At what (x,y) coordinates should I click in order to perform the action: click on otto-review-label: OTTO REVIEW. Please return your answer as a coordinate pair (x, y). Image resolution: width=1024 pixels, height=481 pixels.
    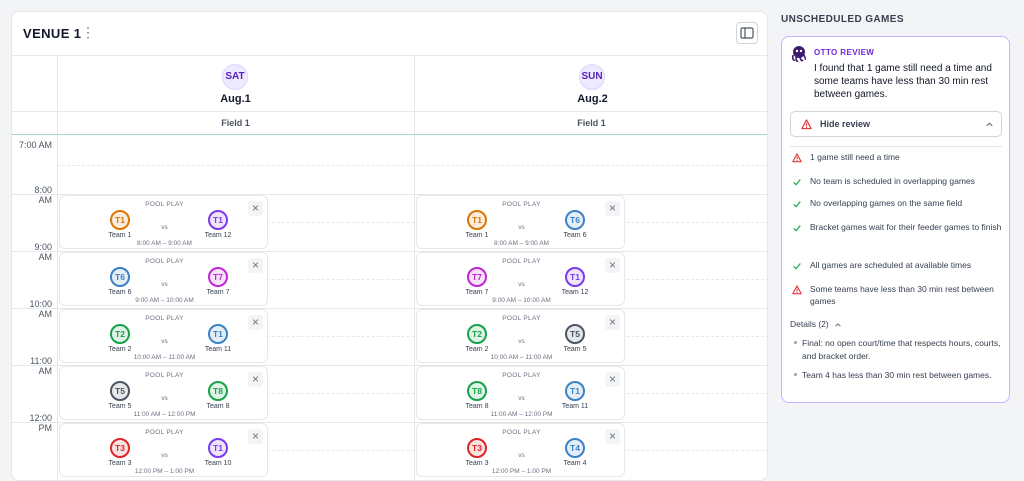
    Looking at the image, I should click on (844, 52).